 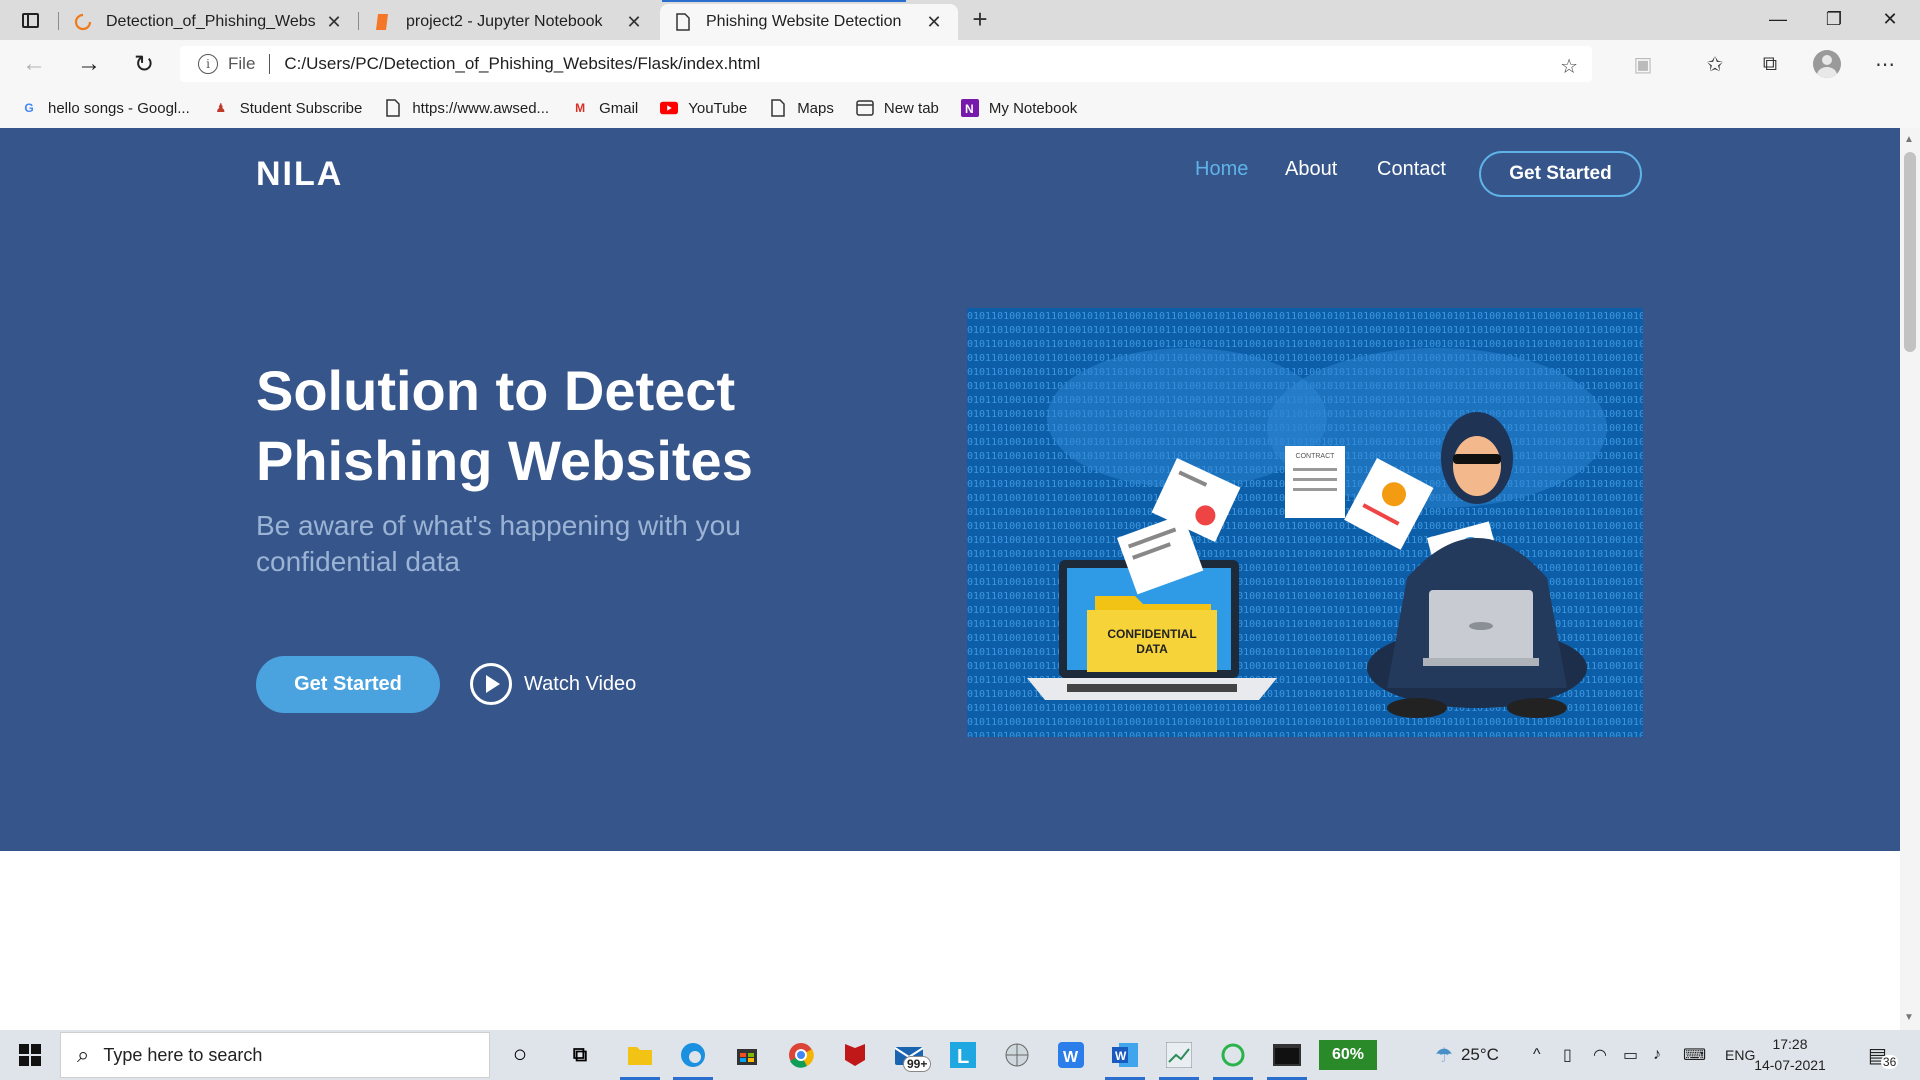 I want to click on scroll-down-icon: ▼, so click(x=1909, y=1017).